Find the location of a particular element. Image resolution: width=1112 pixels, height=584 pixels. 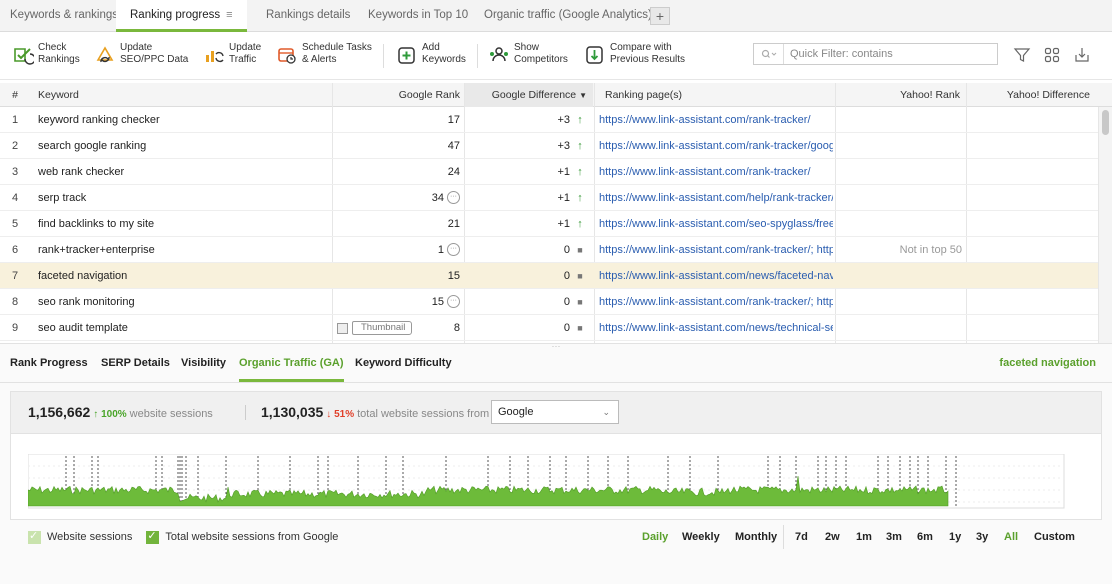

tab-organic-traffic: Organic traffic (Google Analytics) is located at coordinates (568, 15).